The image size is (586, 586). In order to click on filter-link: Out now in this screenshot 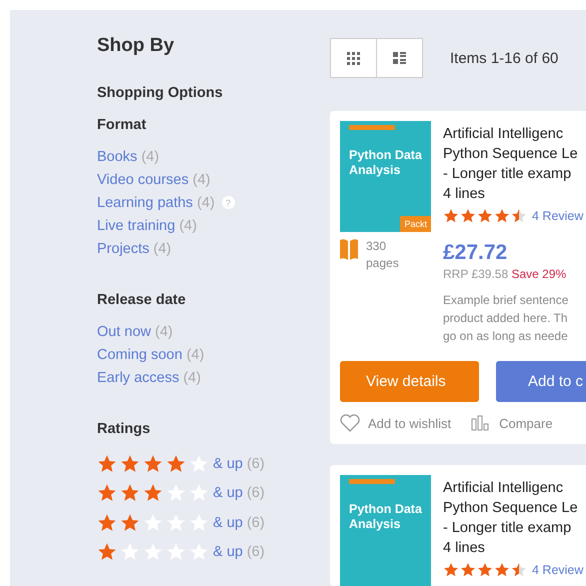, I will do `click(124, 332)`.